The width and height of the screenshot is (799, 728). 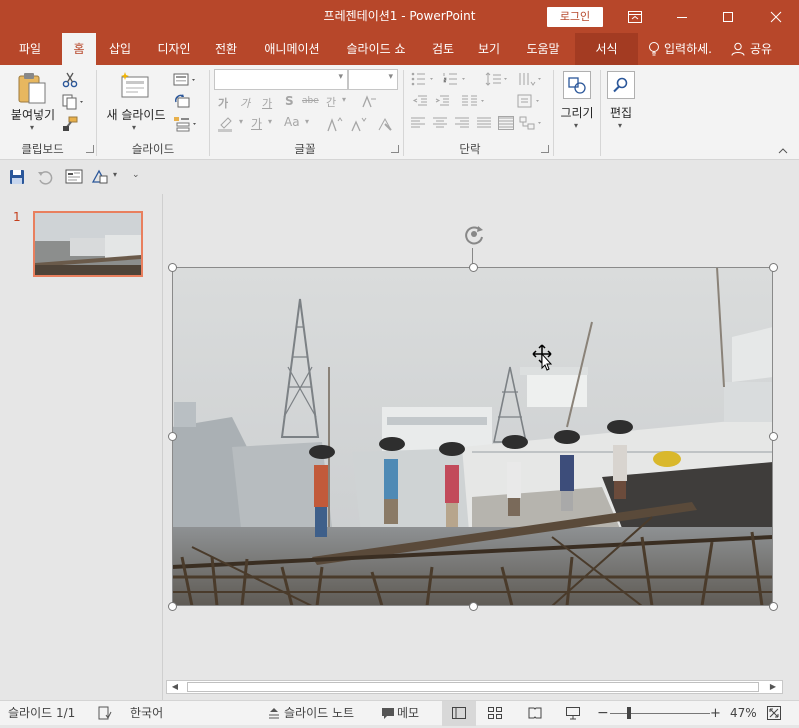 I want to click on horizontal-scrollbar: ◀ ▶, so click(x=474, y=687).